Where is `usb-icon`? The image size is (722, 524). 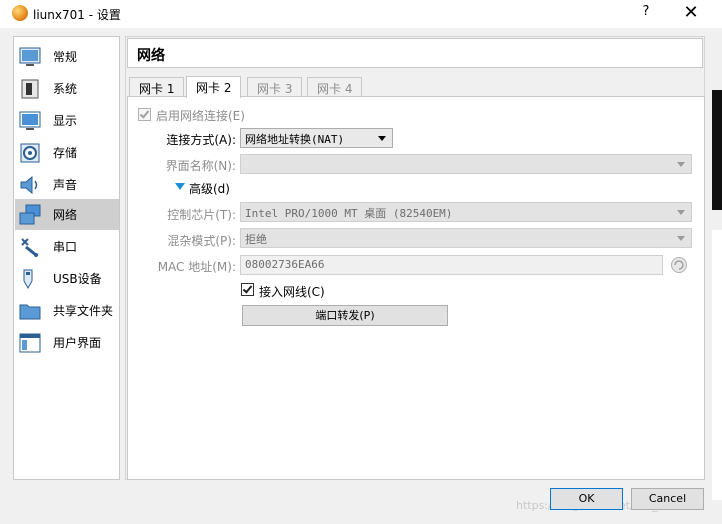
usb-icon is located at coordinates (30, 279).